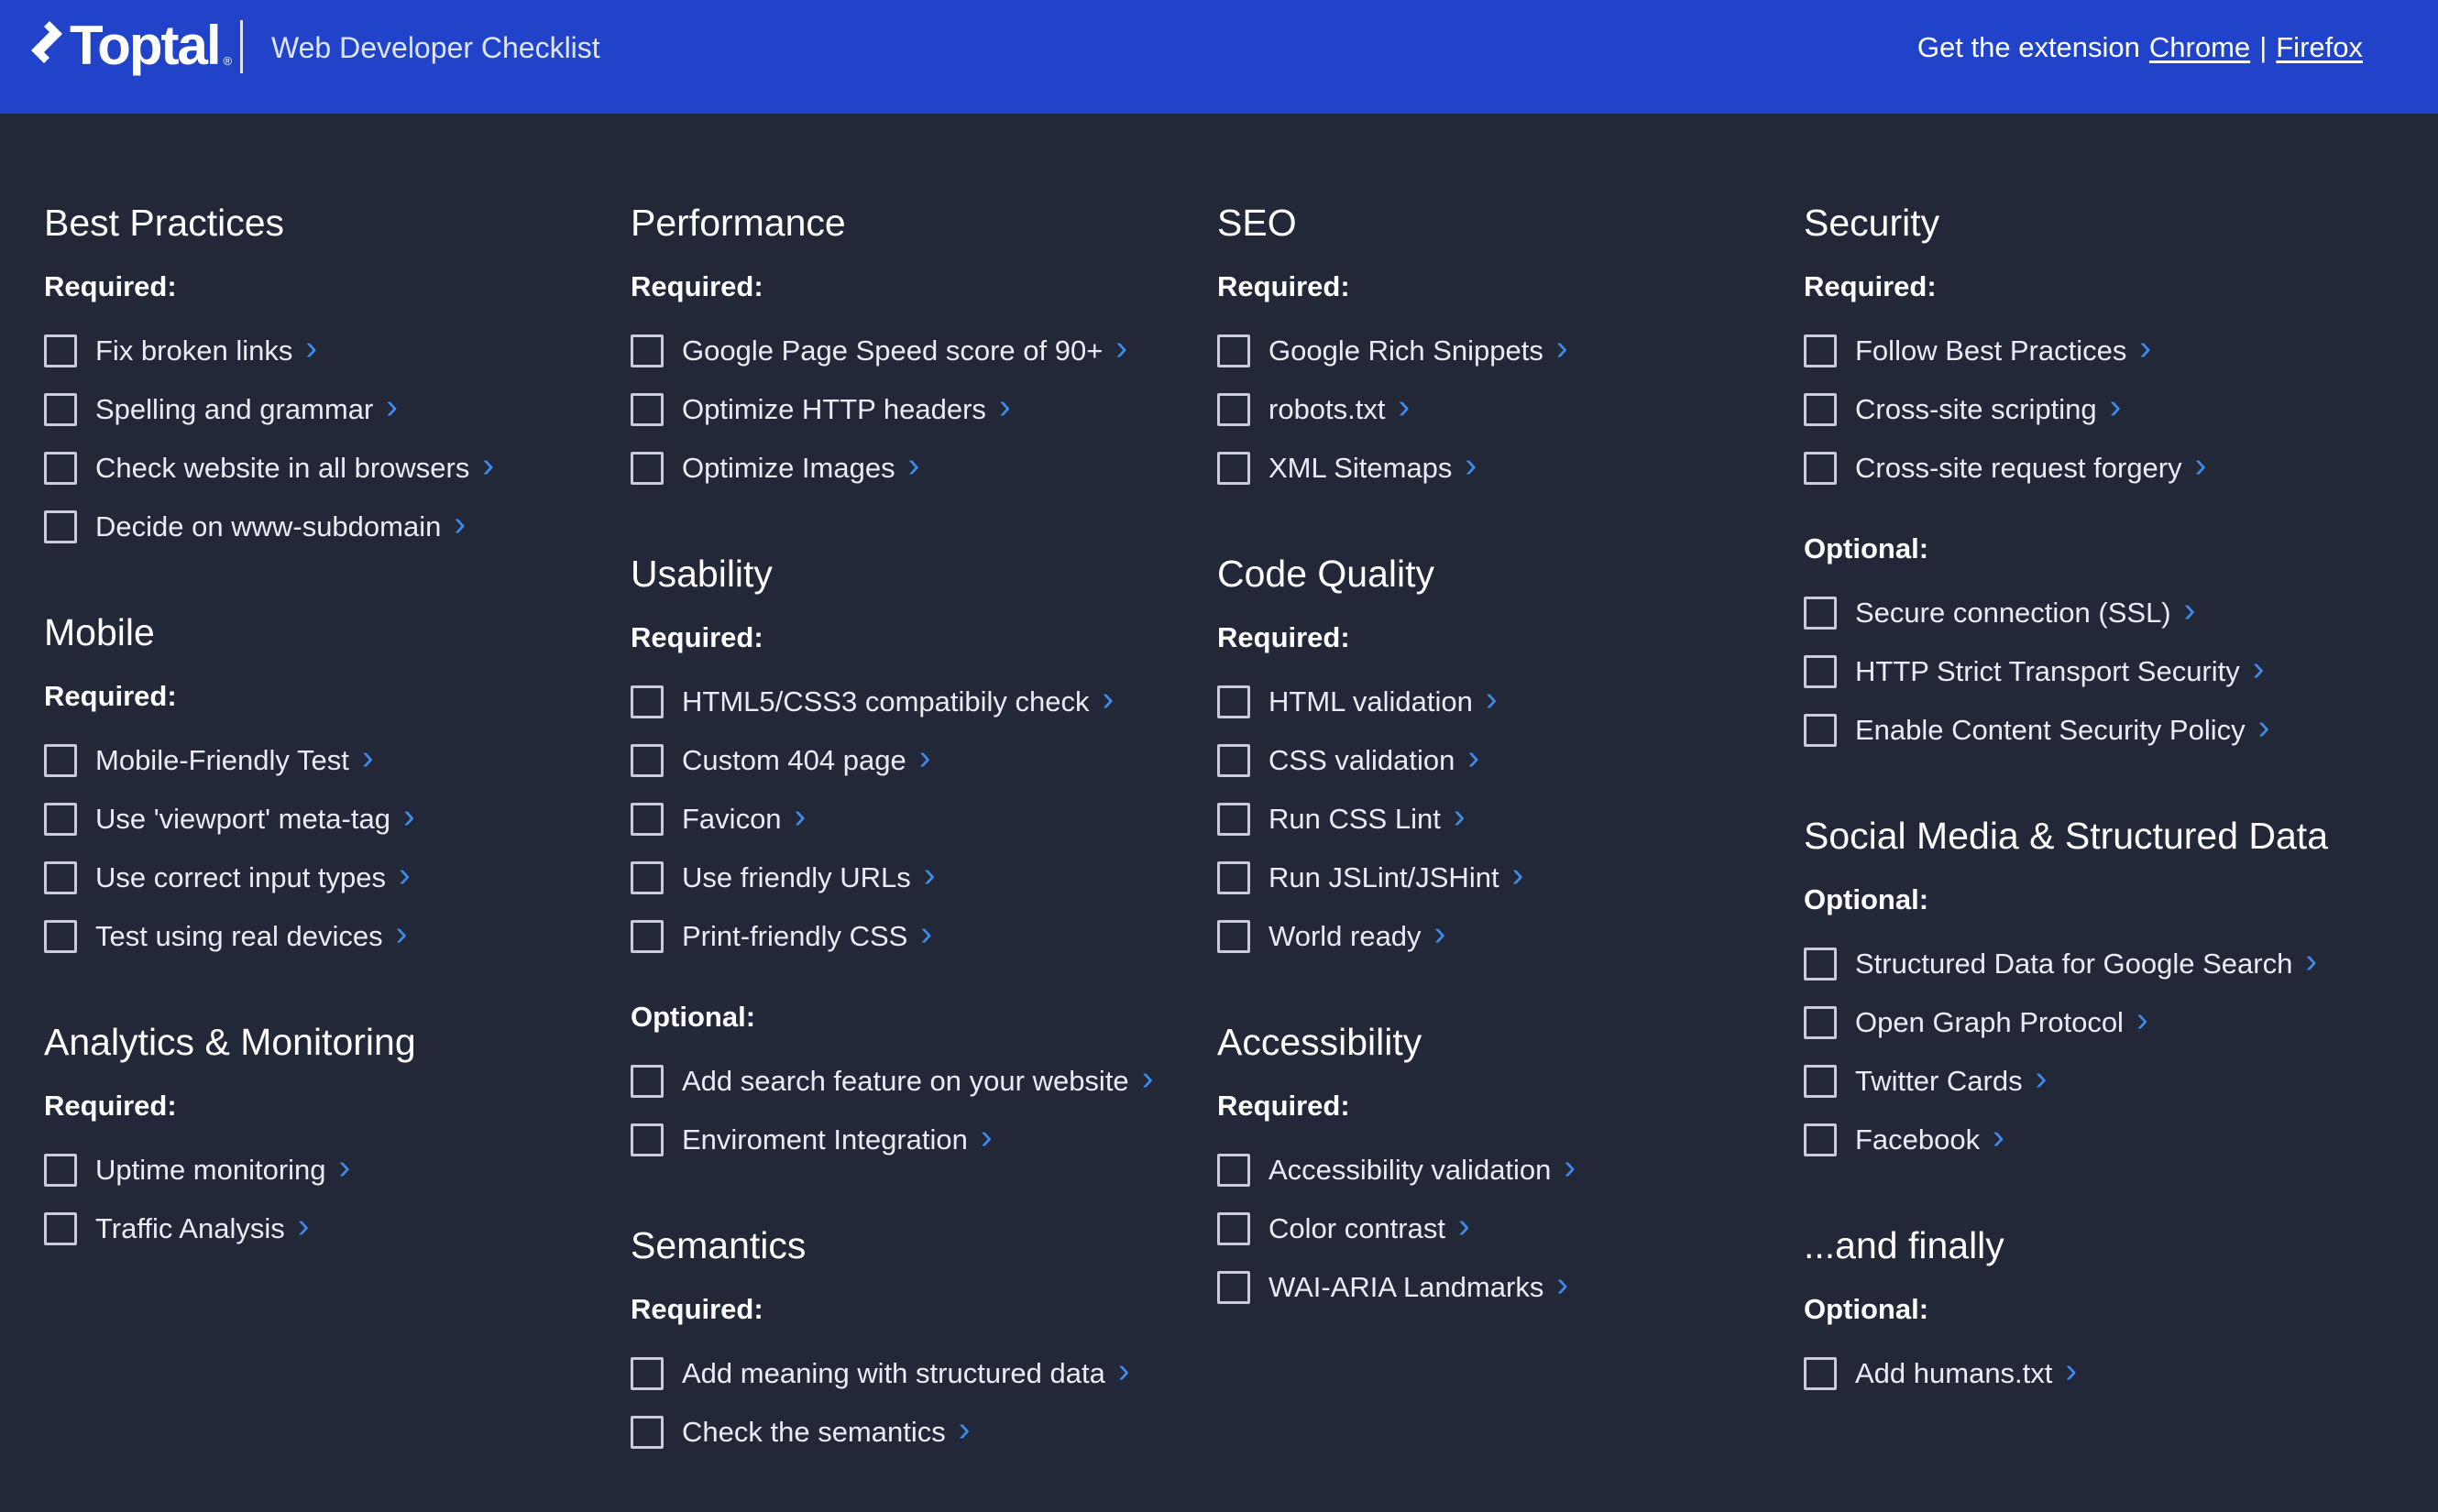  I want to click on checklist-item-label: Open Graph Protocol, so click(1990, 1022).